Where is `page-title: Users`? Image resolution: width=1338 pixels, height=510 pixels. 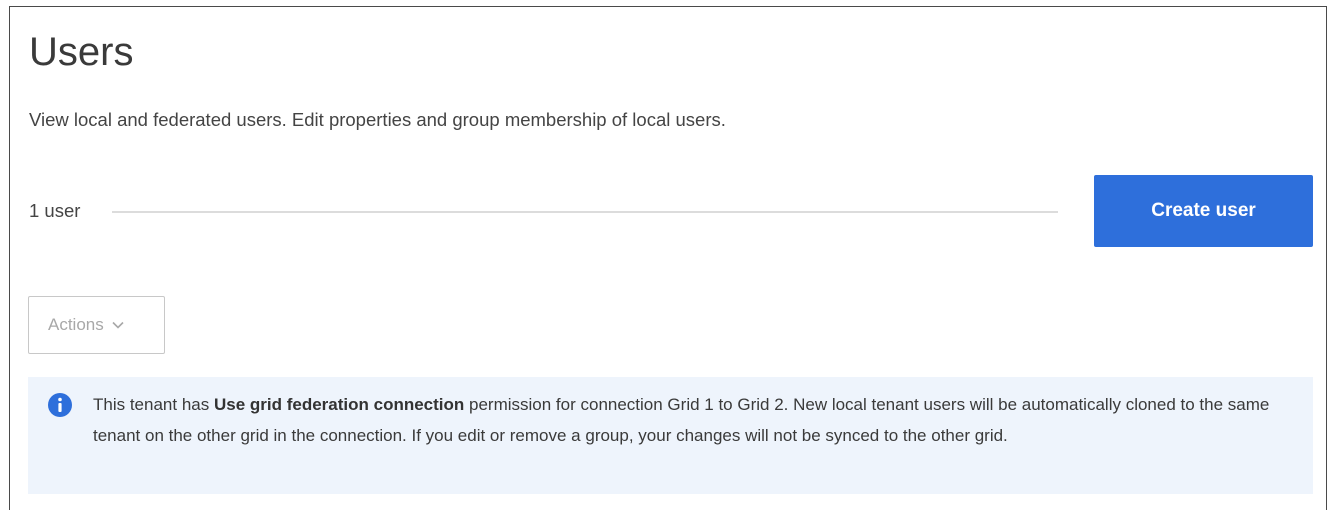 page-title: Users is located at coordinates (81, 52).